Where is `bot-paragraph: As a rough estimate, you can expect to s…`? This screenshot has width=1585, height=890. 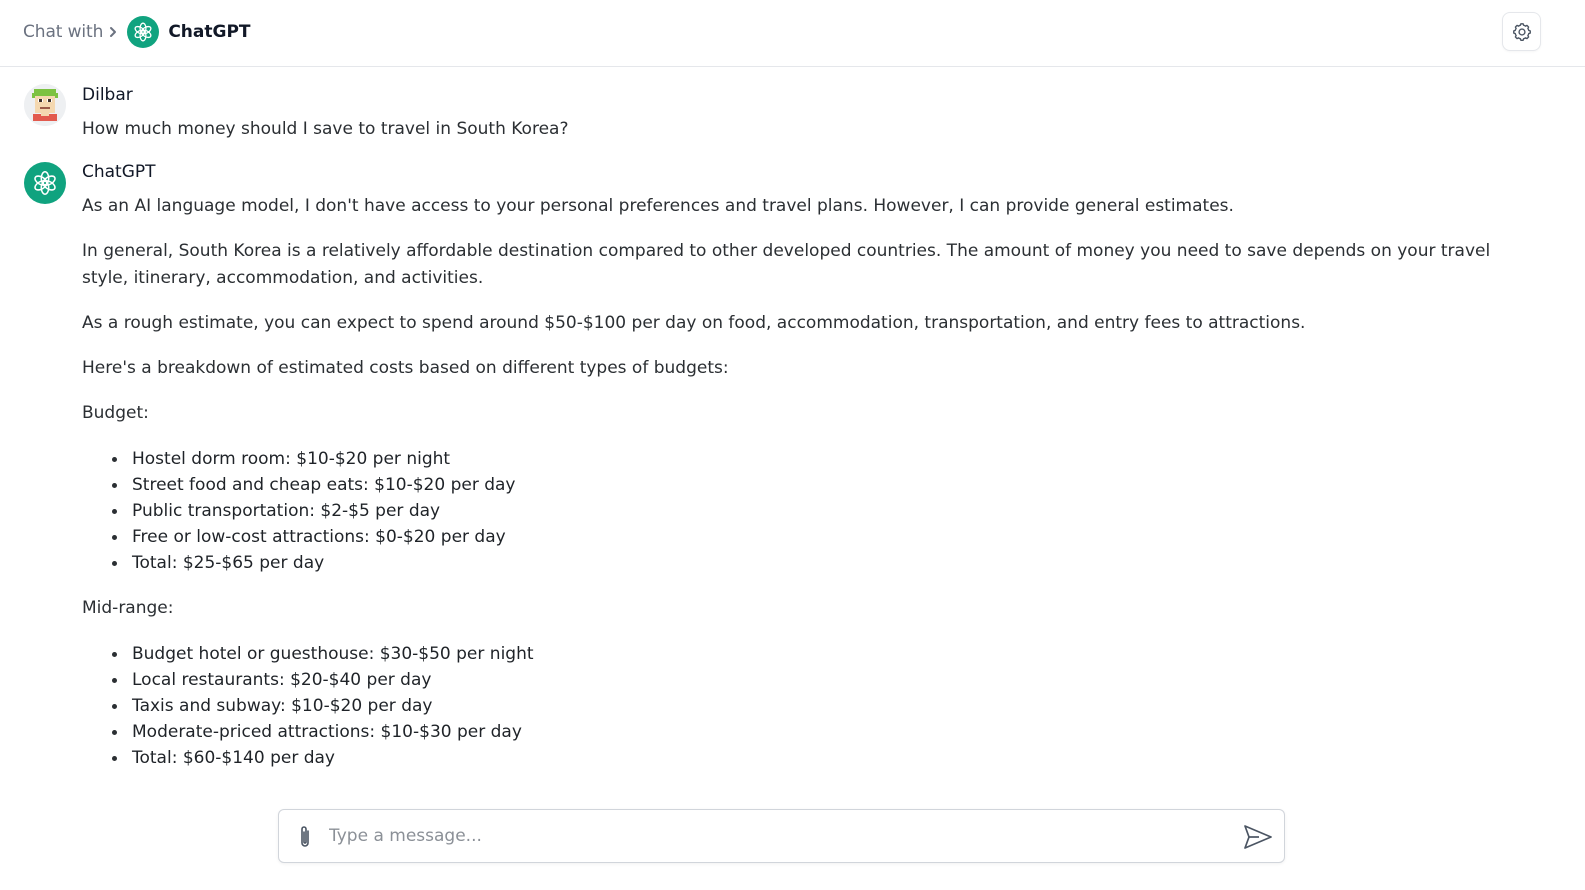
bot-paragraph: As a rough estimate, you can expect to s… is located at coordinates (694, 323).